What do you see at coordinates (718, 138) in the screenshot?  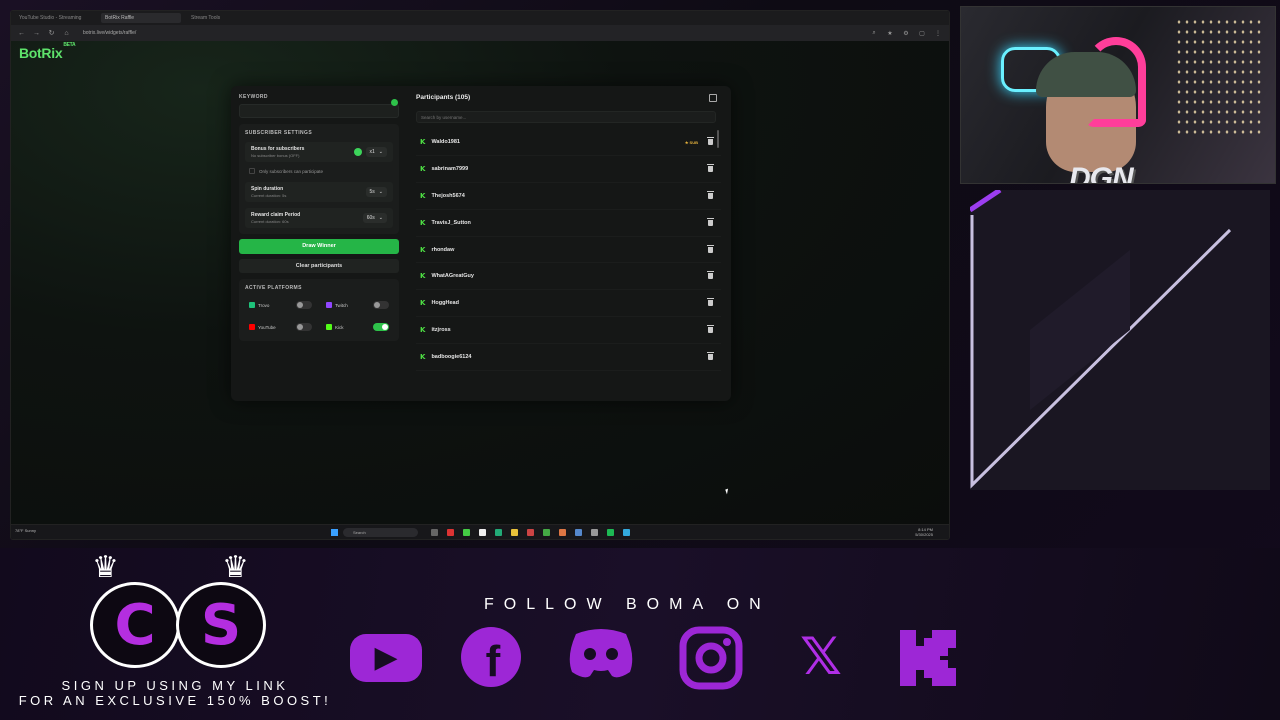 I see `scrollbar` at bounding box center [718, 138].